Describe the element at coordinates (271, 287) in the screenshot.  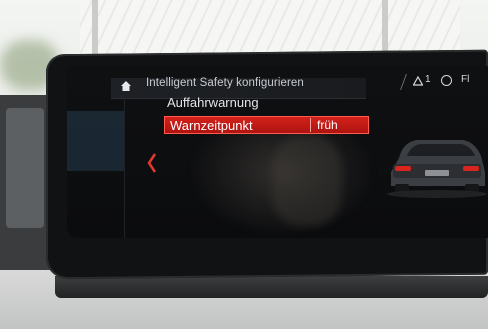
I see `screen-sill` at that location.